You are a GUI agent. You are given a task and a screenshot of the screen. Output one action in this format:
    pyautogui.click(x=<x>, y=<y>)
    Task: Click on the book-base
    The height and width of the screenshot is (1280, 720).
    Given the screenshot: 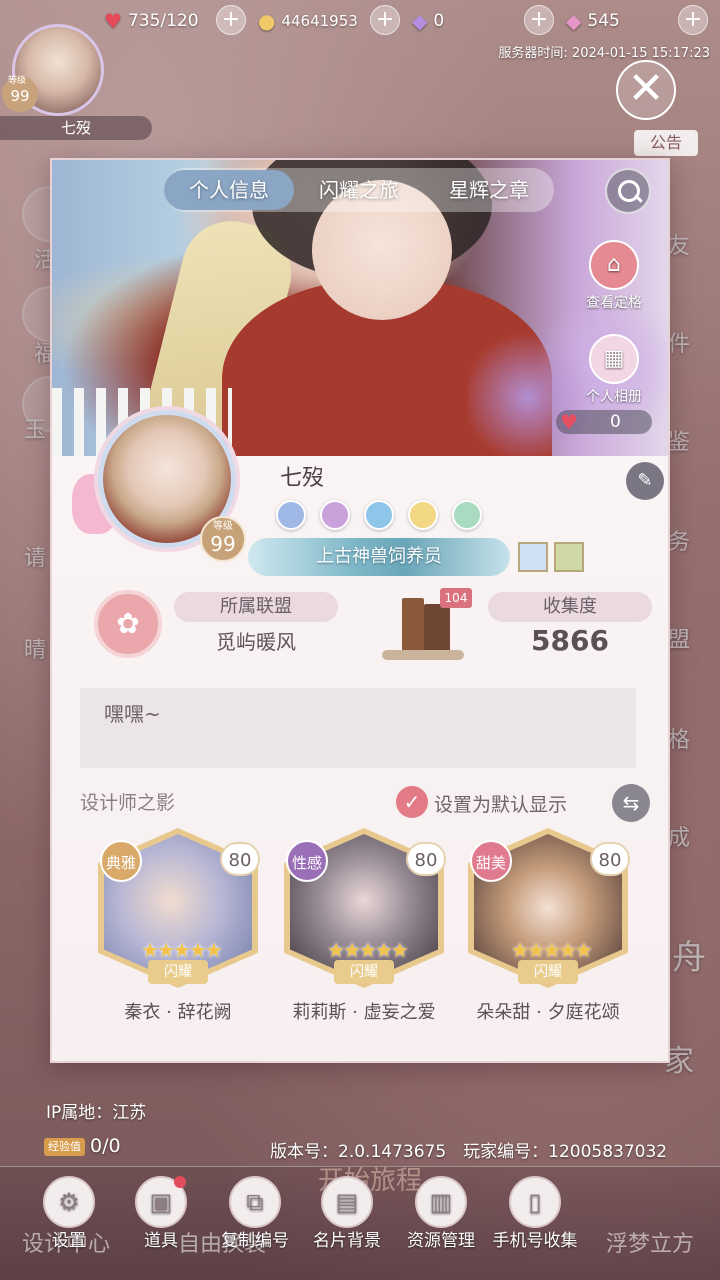 What is the action you would take?
    pyautogui.click(x=423, y=655)
    